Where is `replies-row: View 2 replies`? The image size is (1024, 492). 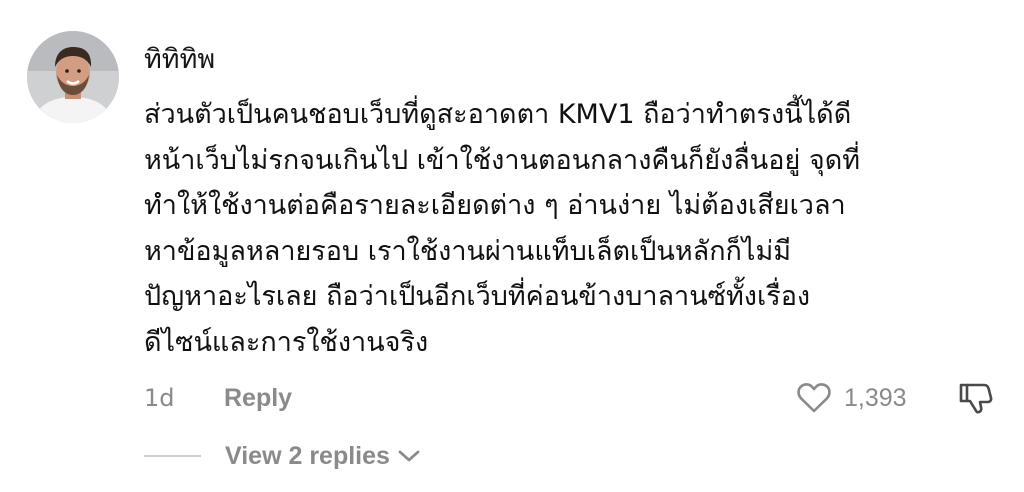 replies-row: View 2 replies is located at coordinates (282, 456).